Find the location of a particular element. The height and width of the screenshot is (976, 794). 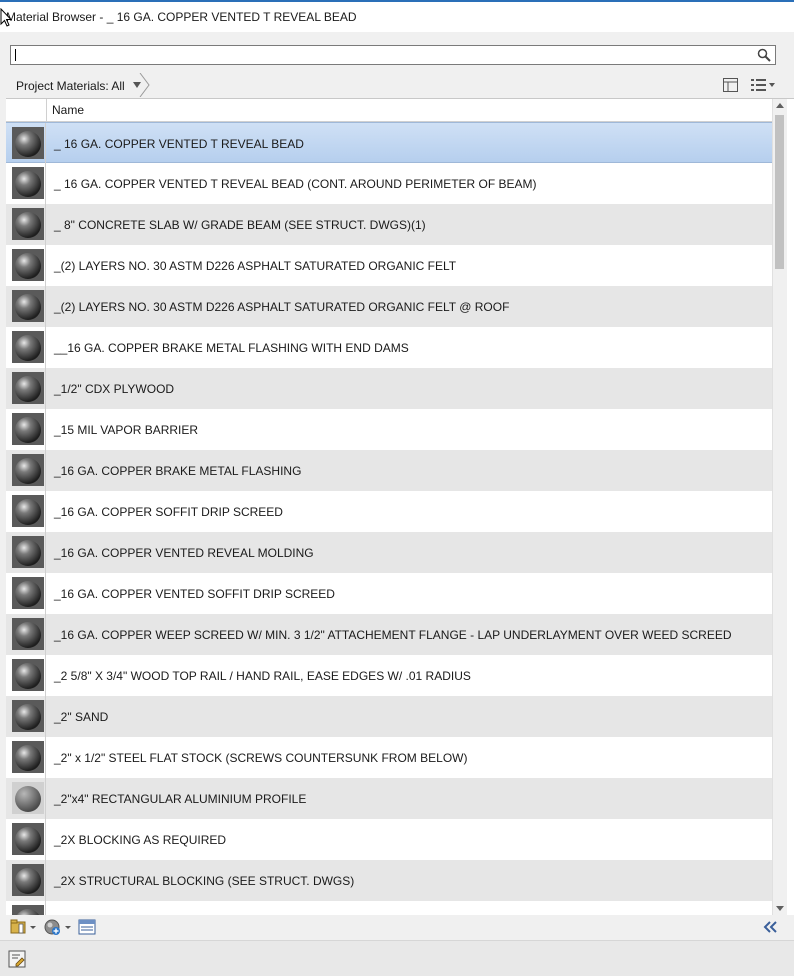

material-name: _16 GA. COPPER VENTED SOFFIT DRIP SCREED is located at coordinates (194, 594).